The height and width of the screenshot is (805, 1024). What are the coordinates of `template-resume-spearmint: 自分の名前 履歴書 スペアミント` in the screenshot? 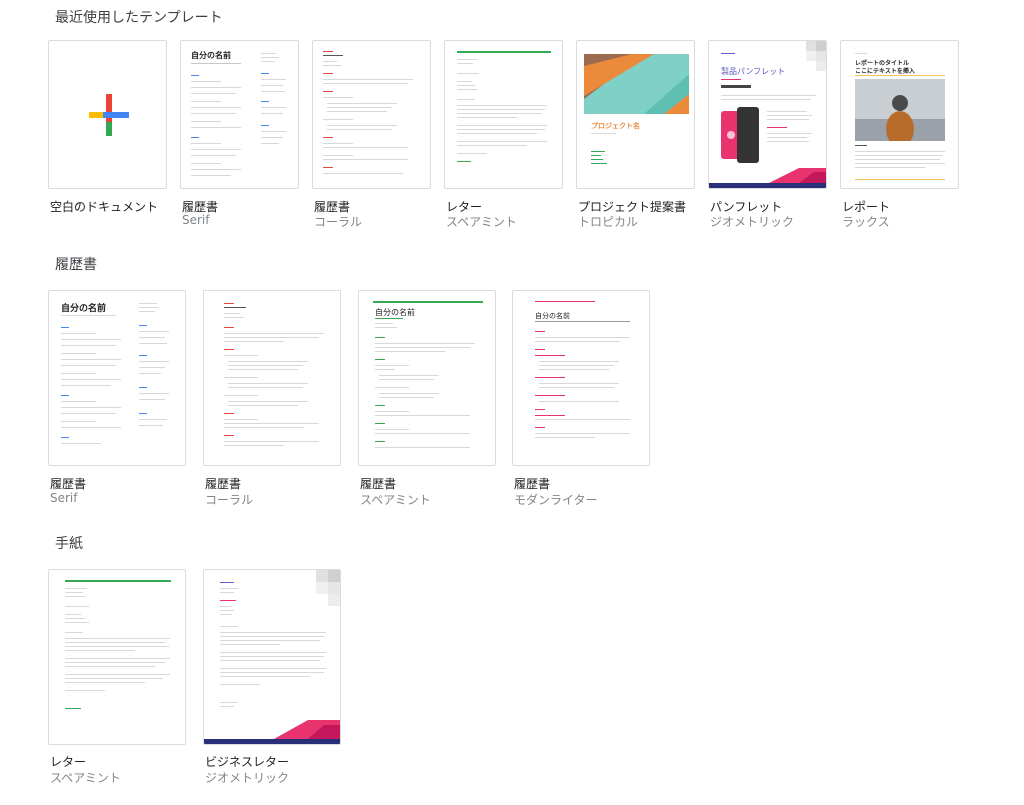 It's located at (428, 400).